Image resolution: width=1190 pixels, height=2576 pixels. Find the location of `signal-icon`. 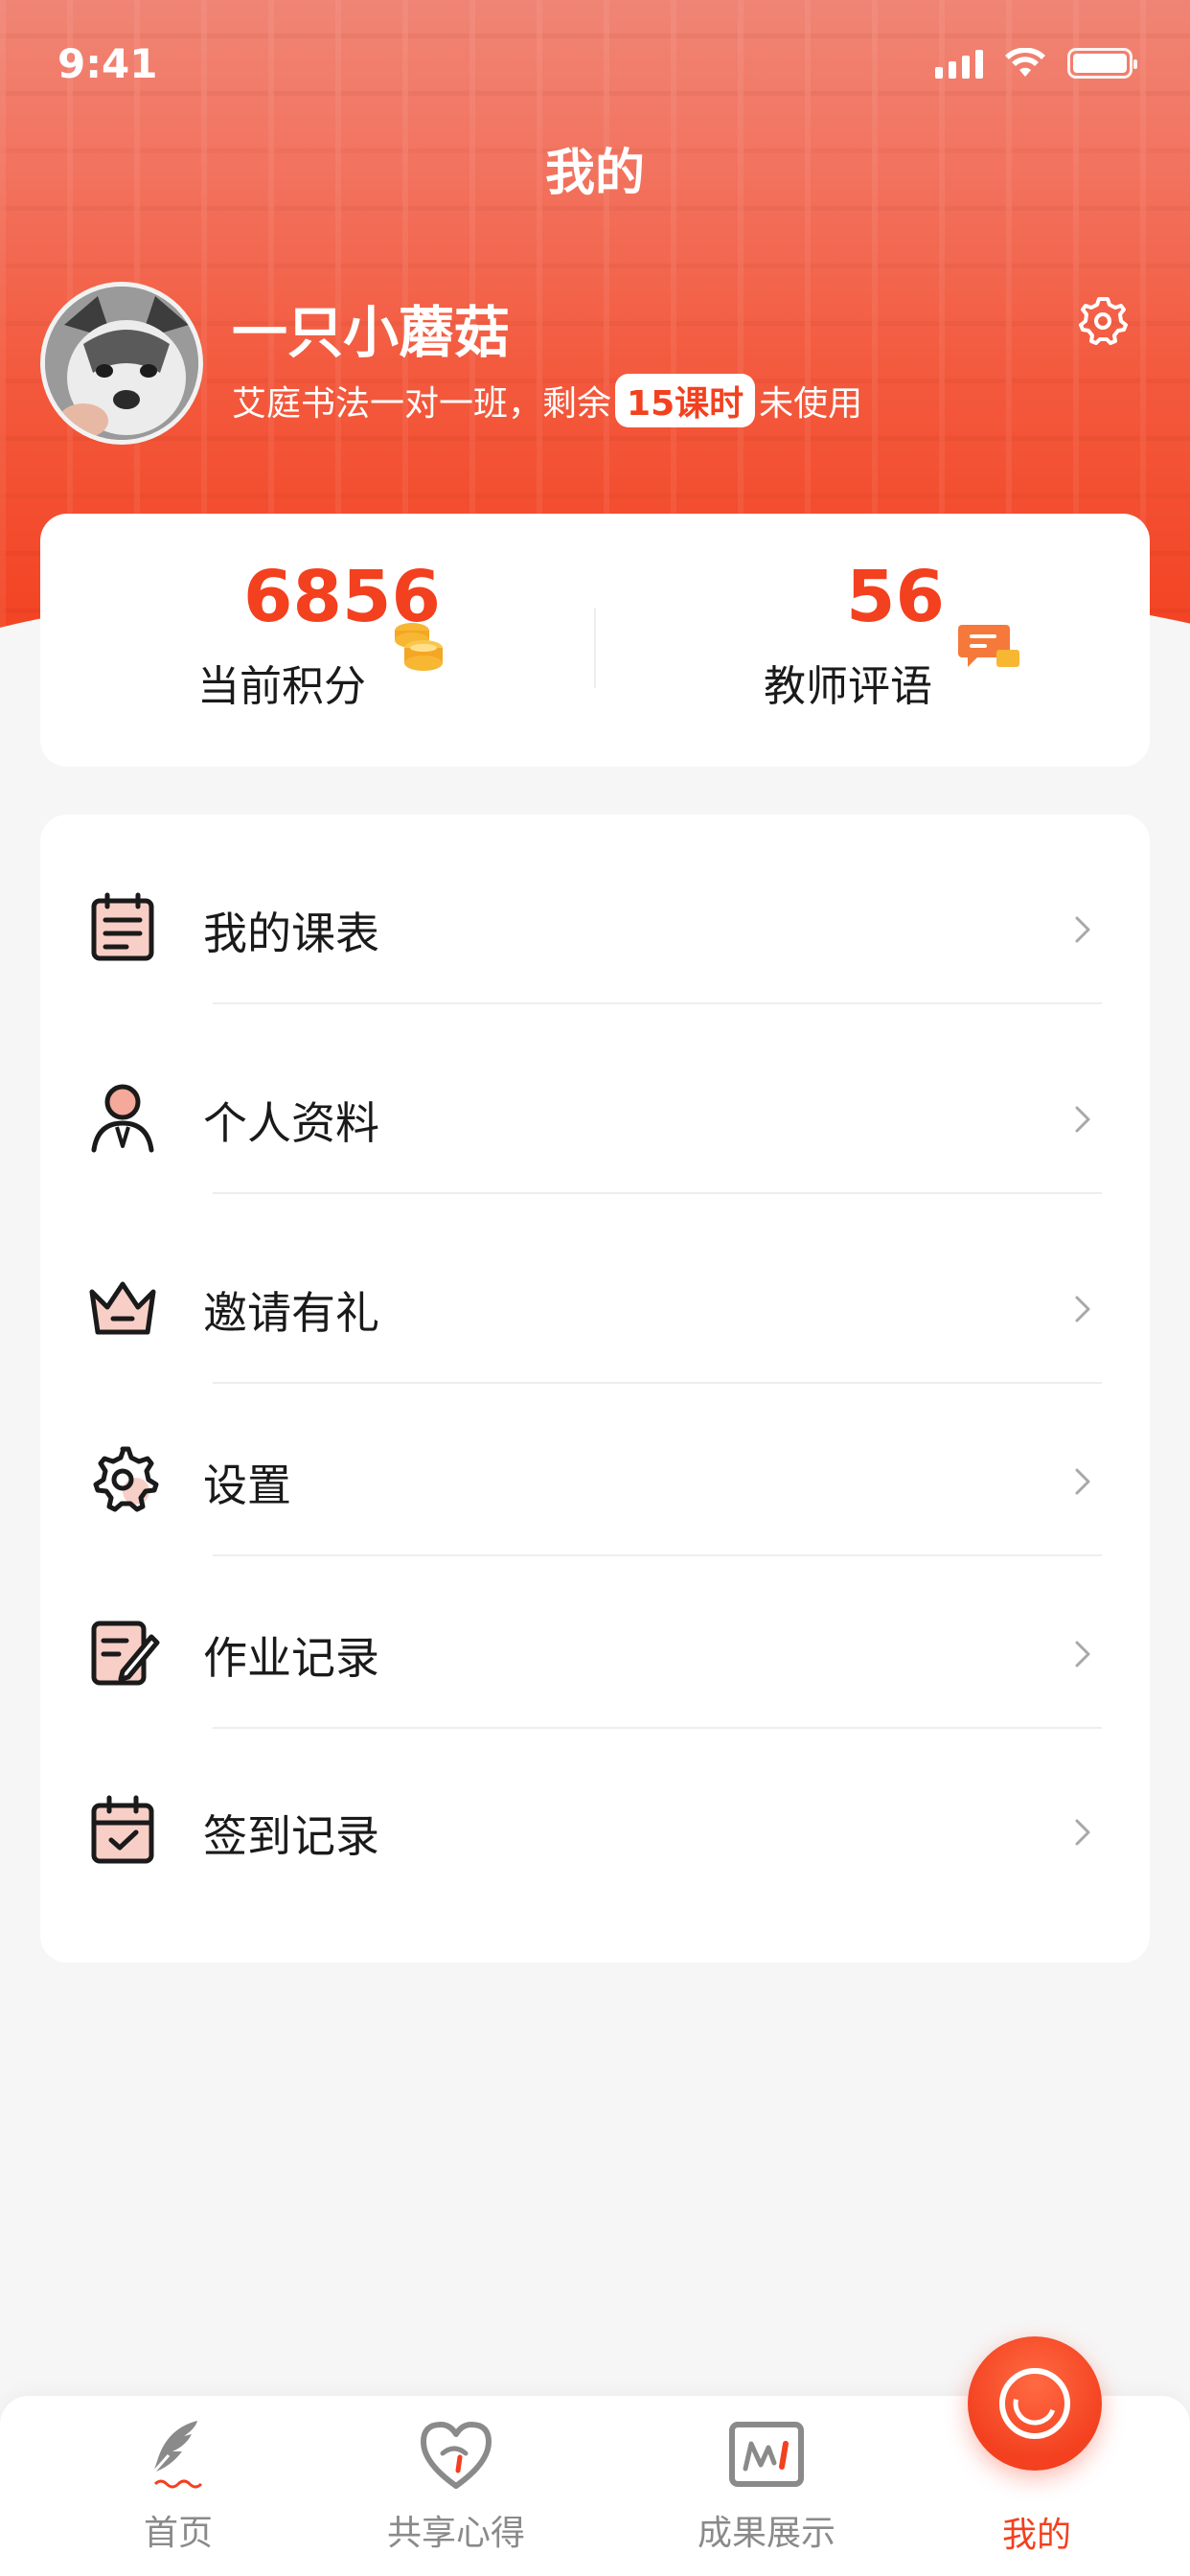

signal-icon is located at coordinates (959, 63).